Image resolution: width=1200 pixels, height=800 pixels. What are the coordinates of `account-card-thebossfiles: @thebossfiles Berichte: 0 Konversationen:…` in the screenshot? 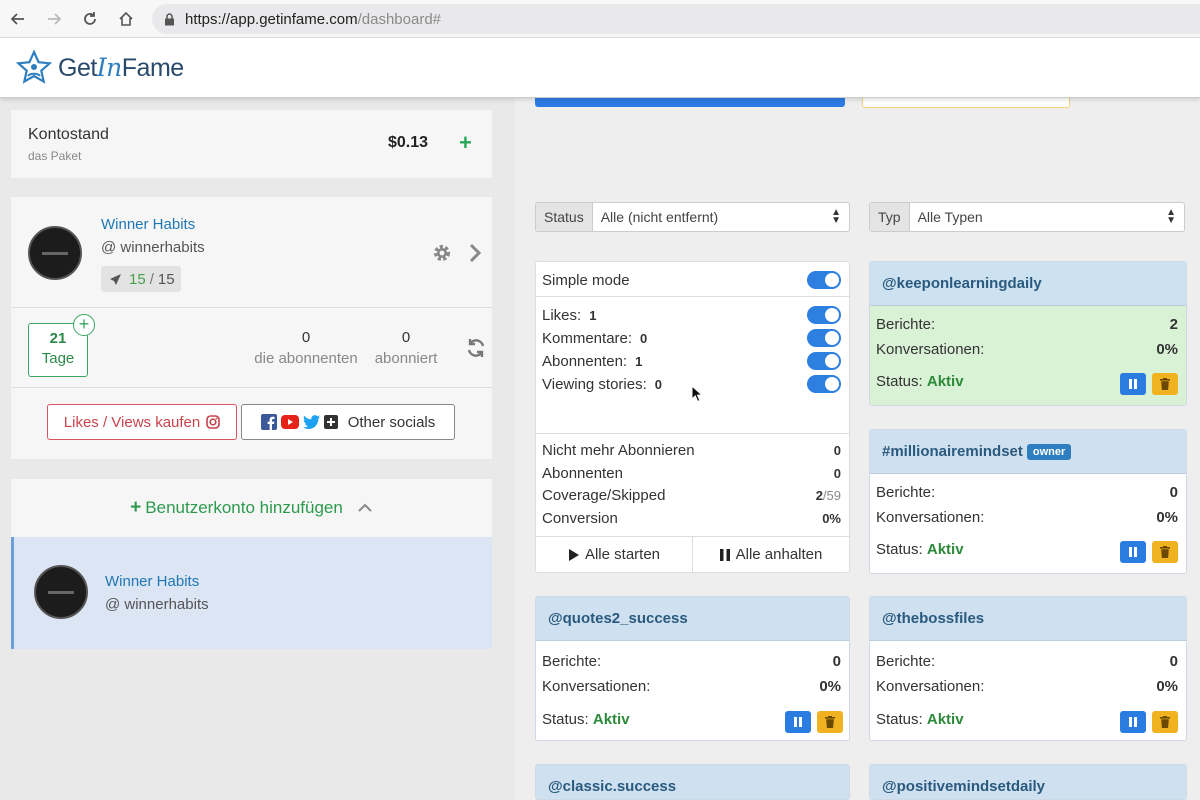 It's located at (1028, 668).